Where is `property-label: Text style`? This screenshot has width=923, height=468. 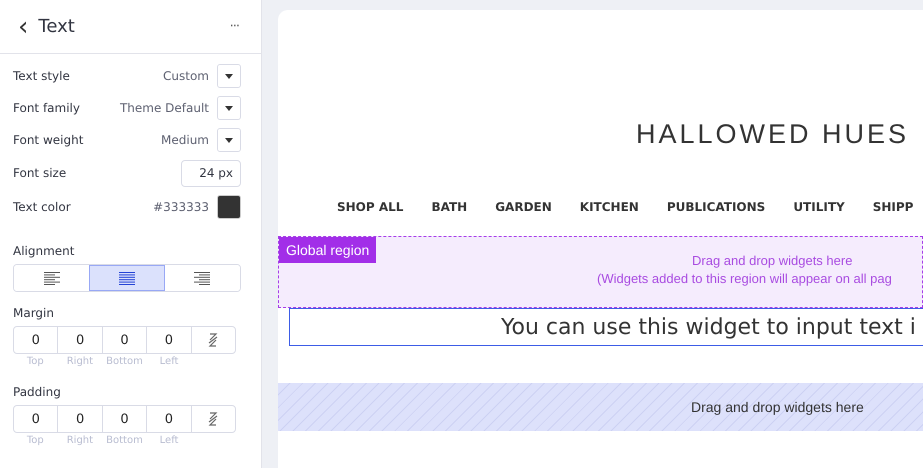 property-label: Text style is located at coordinates (42, 76).